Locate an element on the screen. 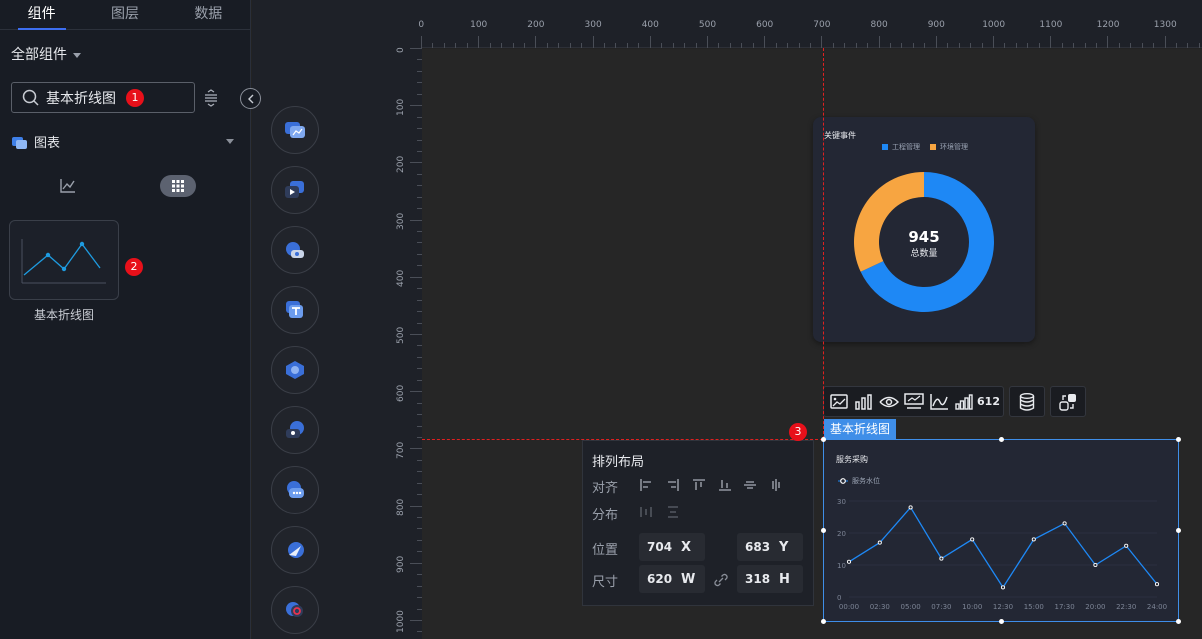 This screenshot has width=1202, height=639. rail-button-media is located at coordinates (295, 190).